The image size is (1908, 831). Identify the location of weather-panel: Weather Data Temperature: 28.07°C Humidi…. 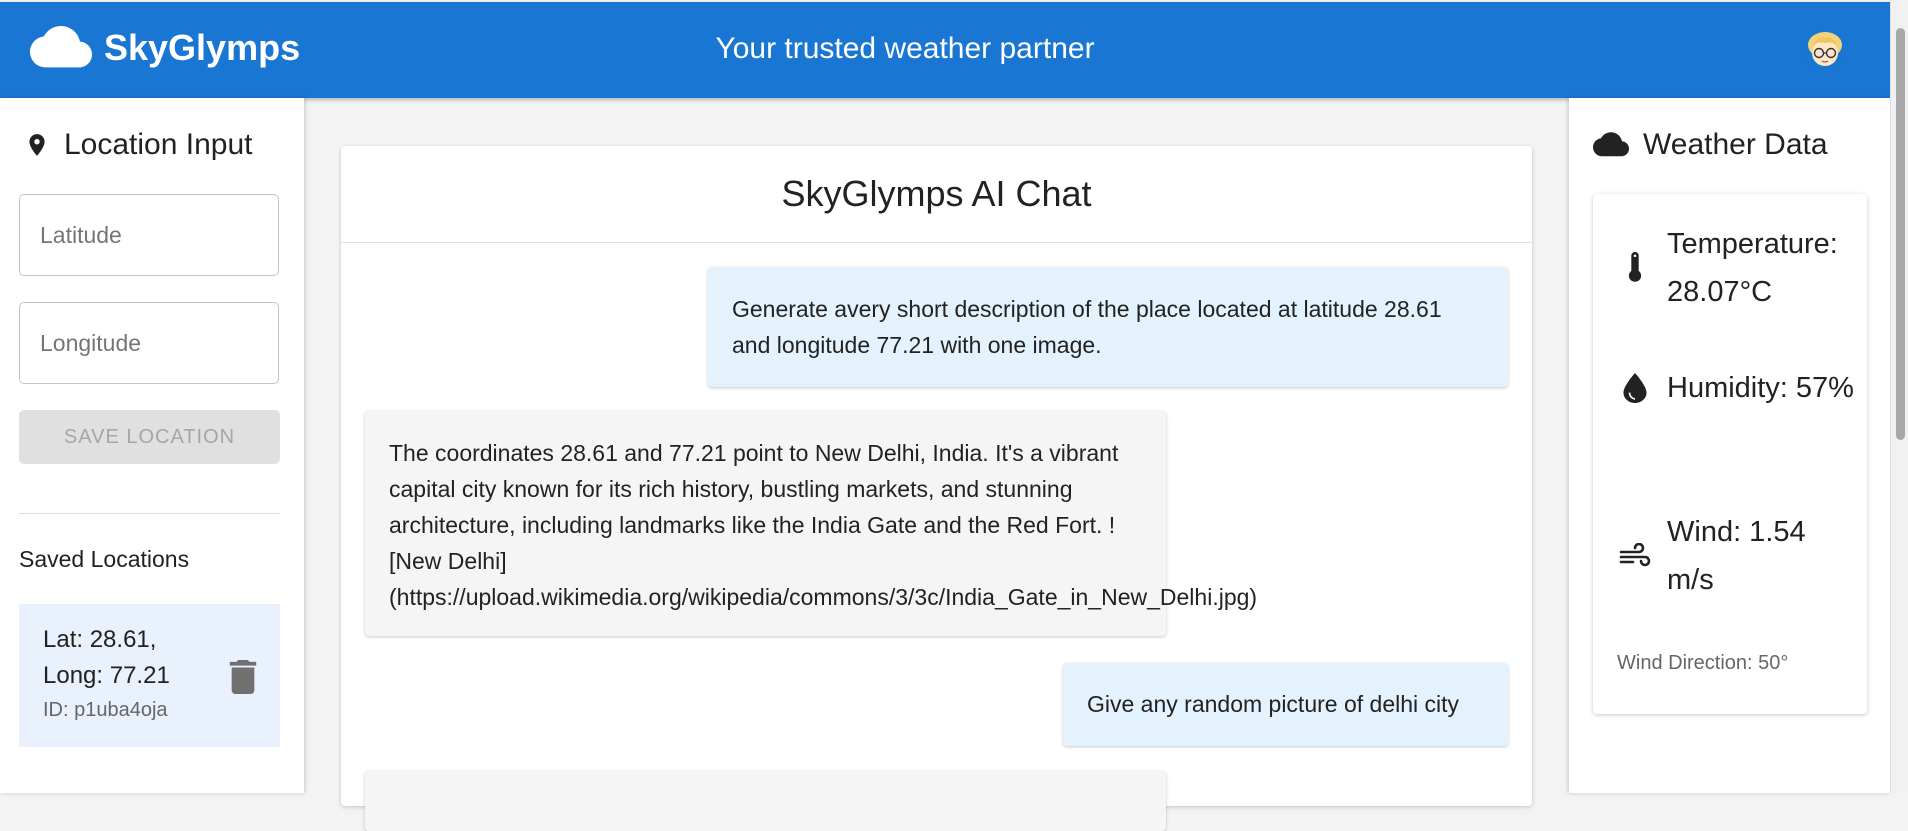
(1729, 445).